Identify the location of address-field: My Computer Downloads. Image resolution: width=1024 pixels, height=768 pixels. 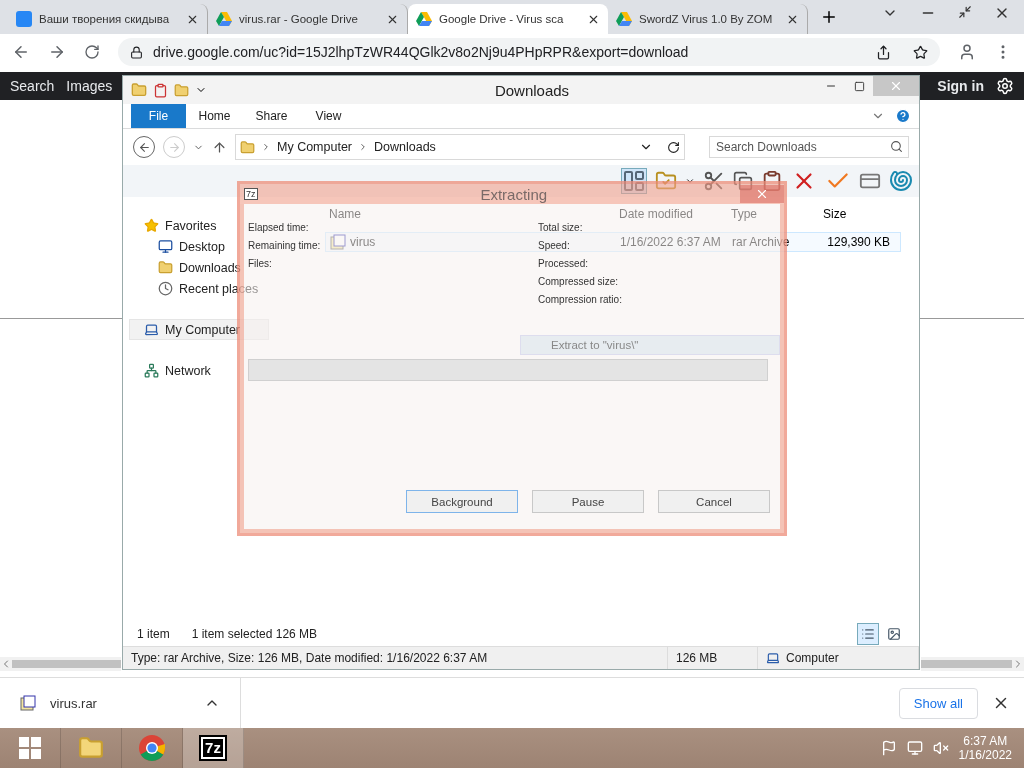
(460, 147).